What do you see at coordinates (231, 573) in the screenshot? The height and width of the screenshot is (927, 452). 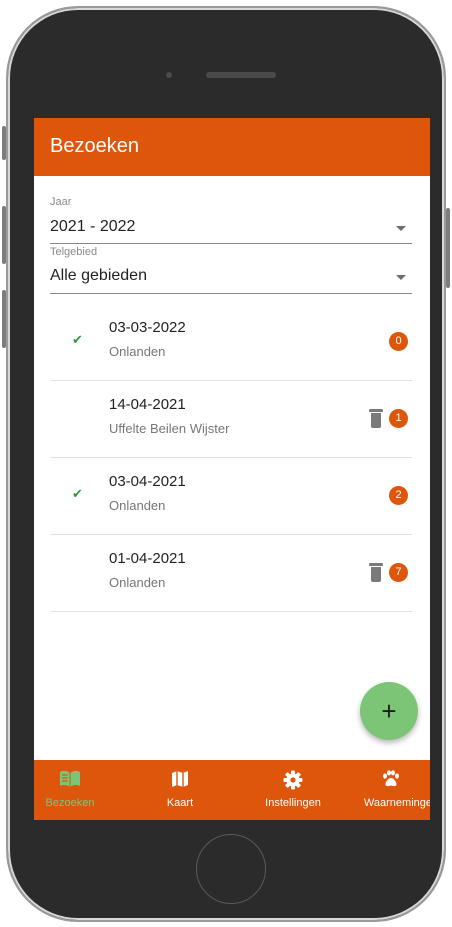 I see `list-item: 01-04-2021 Onlanden 7` at bounding box center [231, 573].